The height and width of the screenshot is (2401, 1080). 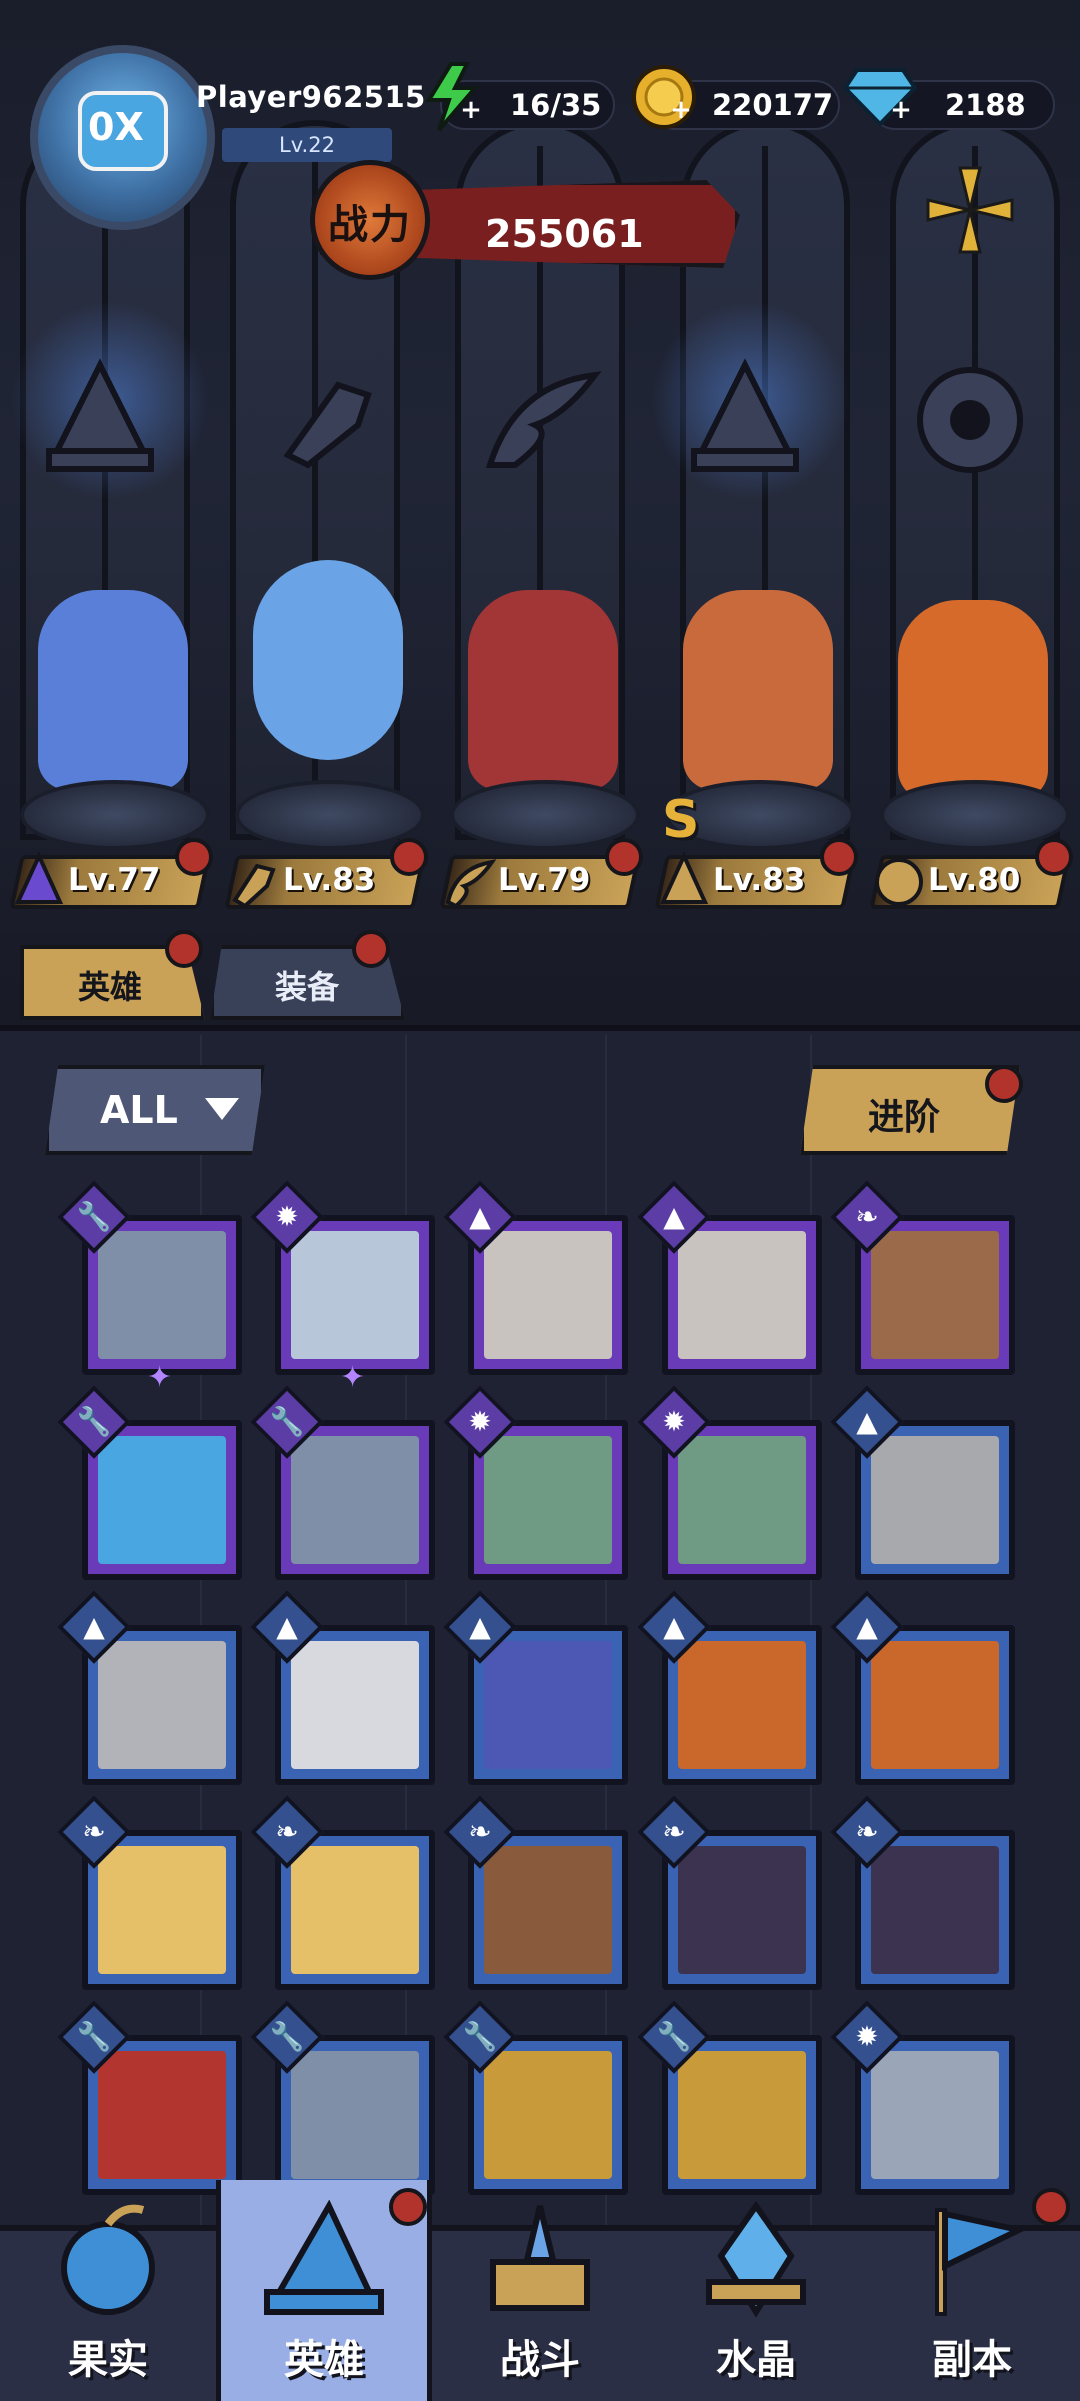 What do you see at coordinates (684, 881) in the screenshot?
I see `mage-class-icon` at bounding box center [684, 881].